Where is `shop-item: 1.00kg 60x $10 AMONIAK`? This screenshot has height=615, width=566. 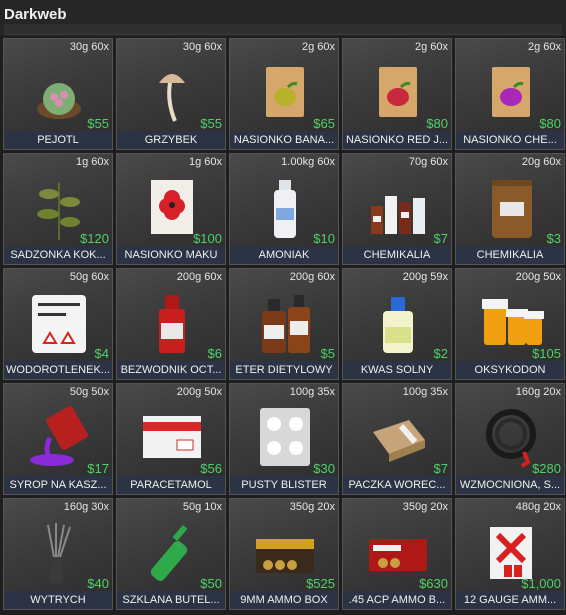 shop-item: 1.00kg 60x $10 AMONIAK is located at coordinates (284, 209).